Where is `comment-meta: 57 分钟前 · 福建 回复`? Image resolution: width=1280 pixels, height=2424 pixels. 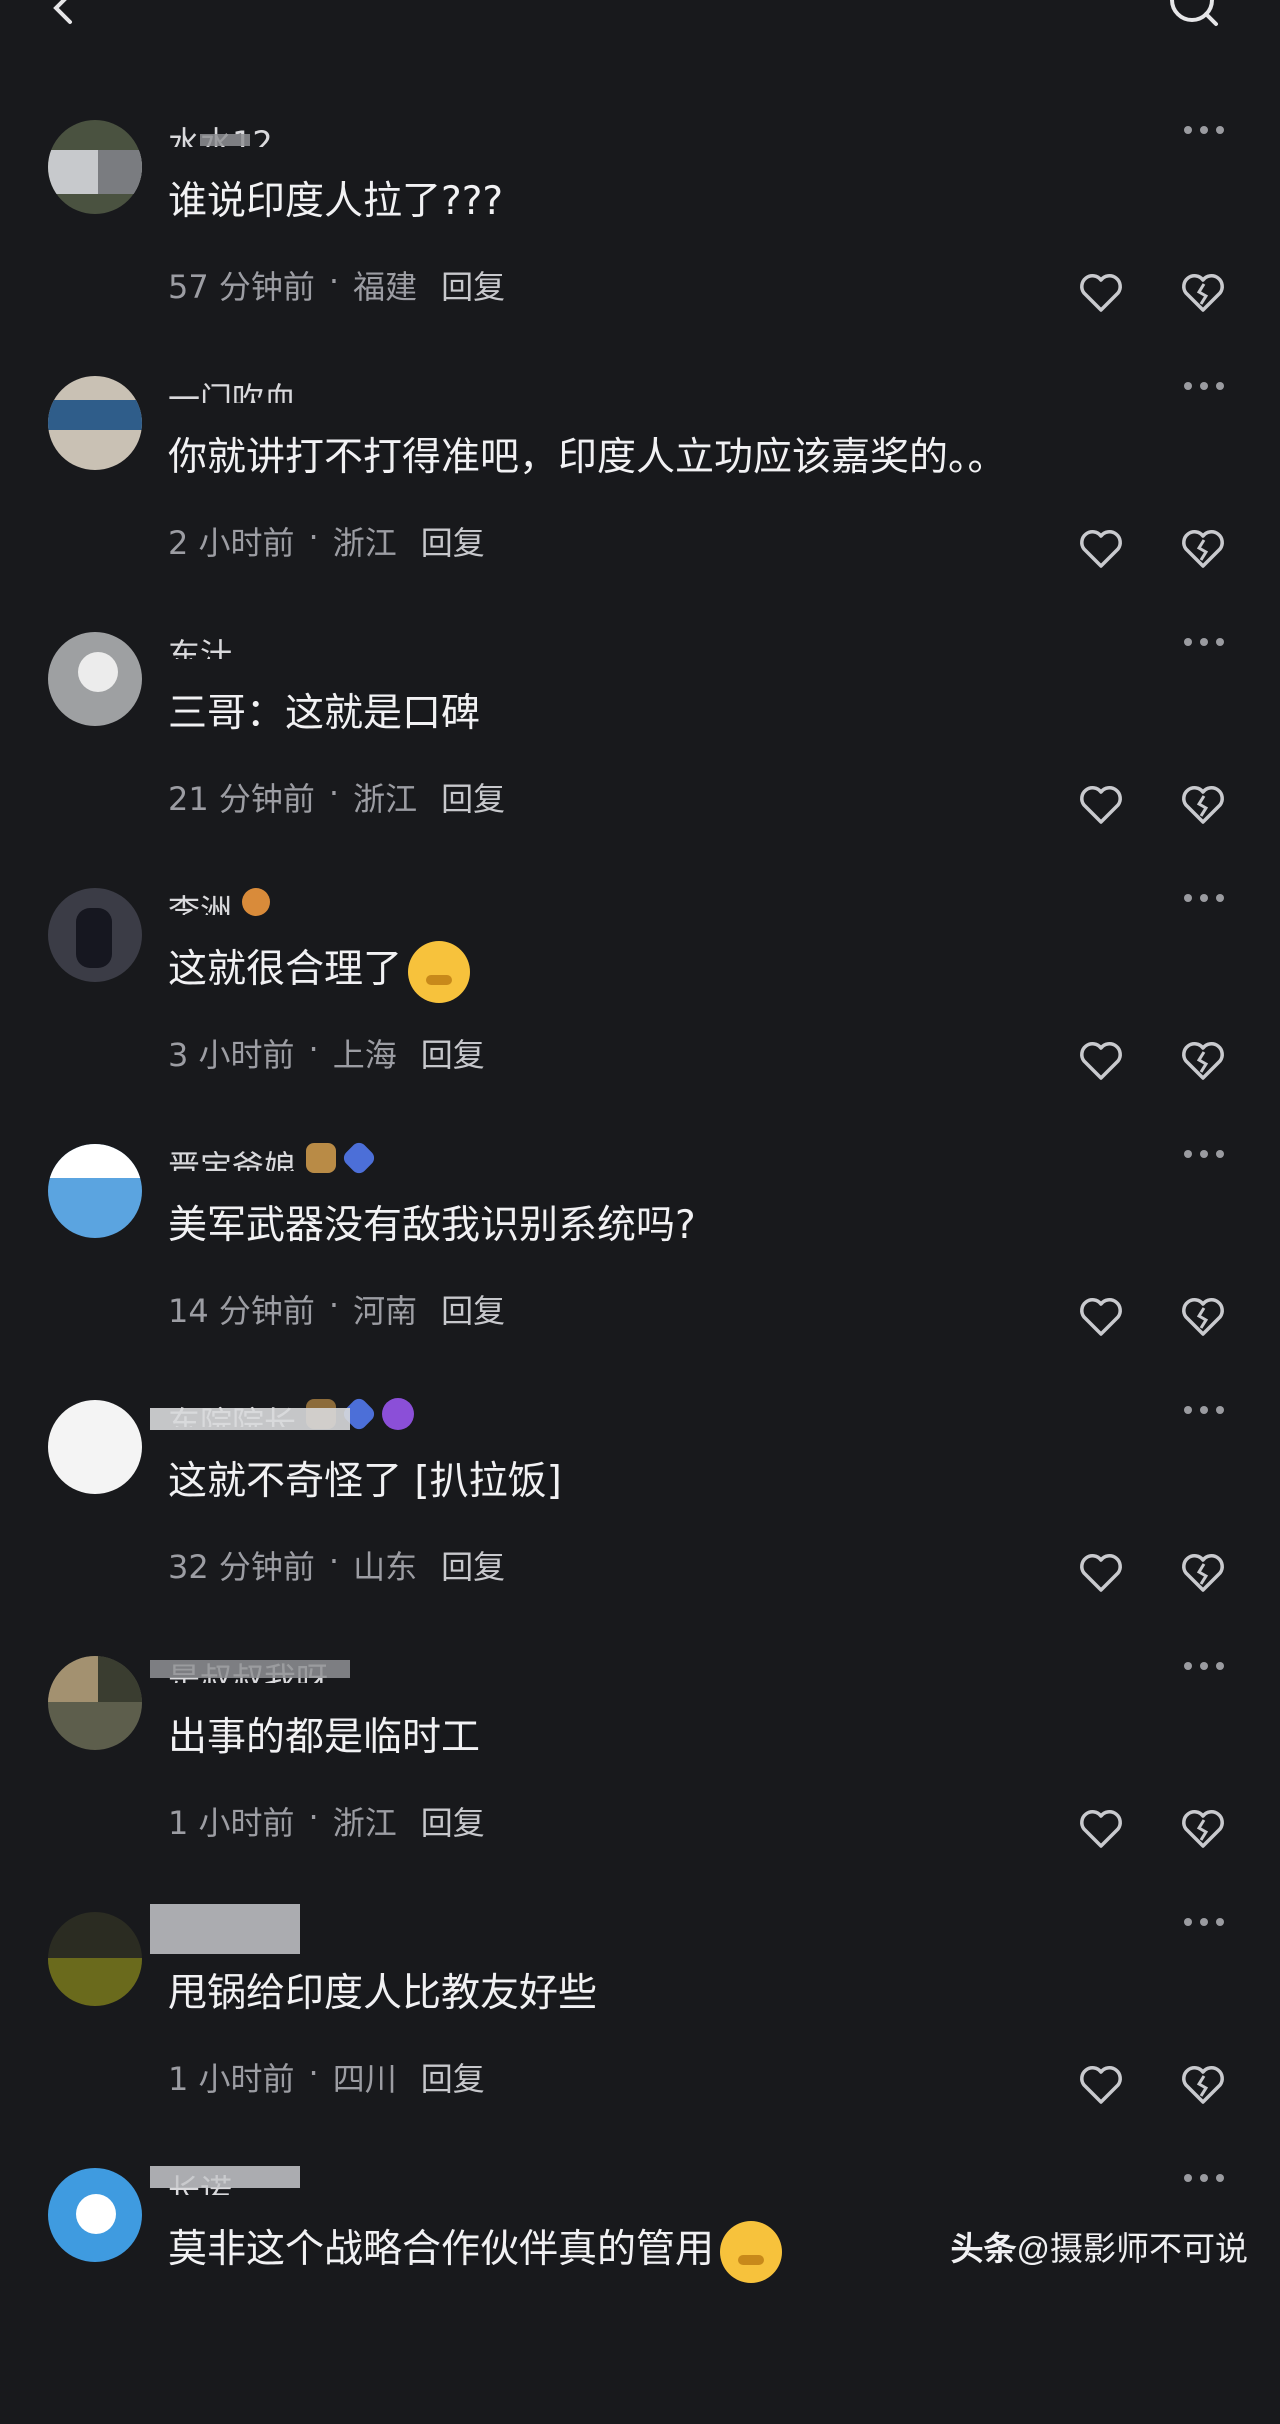
comment-meta: 57 分钟前 · 福建 回复 is located at coordinates (337, 285).